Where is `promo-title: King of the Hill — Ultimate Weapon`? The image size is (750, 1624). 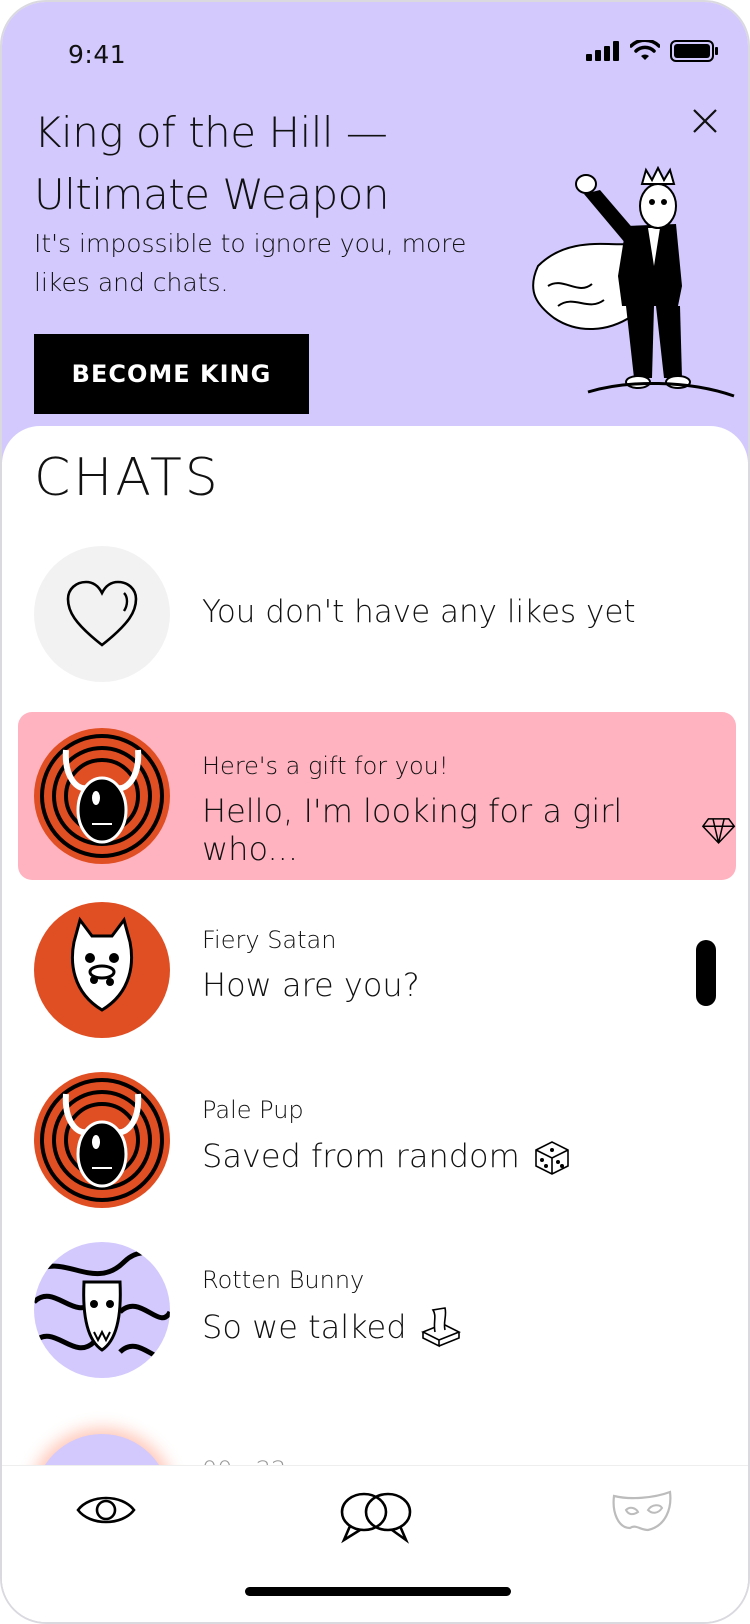 promo-title: King of the Hill — Ultimate Weapon is located at coordinates (211, 163).